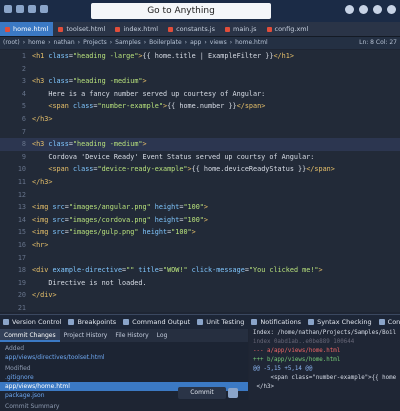 The height and width of the screenshot is (411, 400). What do you see at coordinates (8, 9) in the screenshot?
I see `home-icon` at bounding box center [8, 9].